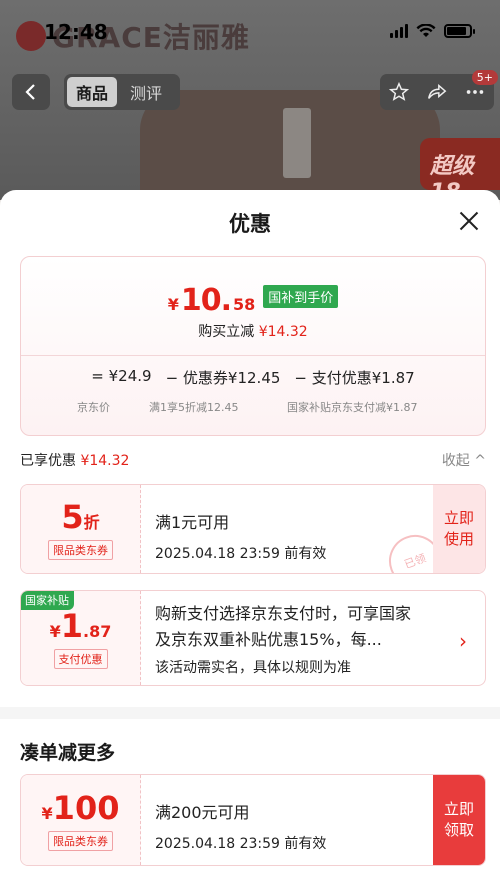  What do you see at coordinates (426, 30) in the screenshot?
I see `wifi-icon` at bounding box center [426, 30].